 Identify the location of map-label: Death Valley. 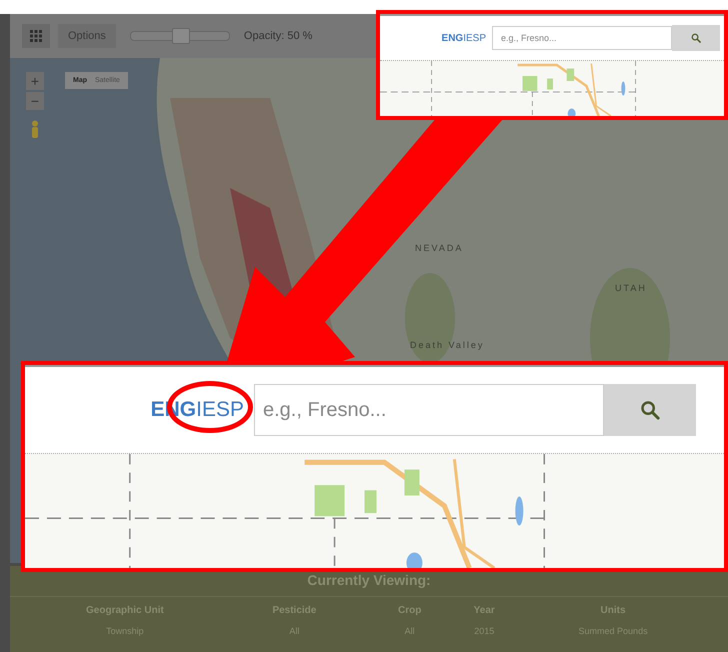
(447, 345).